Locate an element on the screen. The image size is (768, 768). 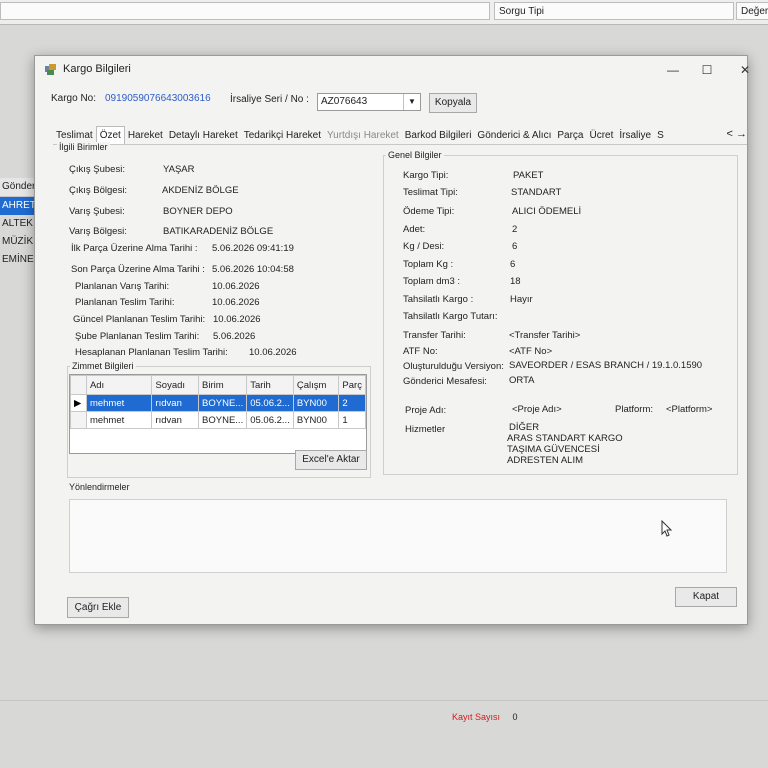
genel-bilgiler-title: Genel Bilgiler is located at coordinates (415, 155).